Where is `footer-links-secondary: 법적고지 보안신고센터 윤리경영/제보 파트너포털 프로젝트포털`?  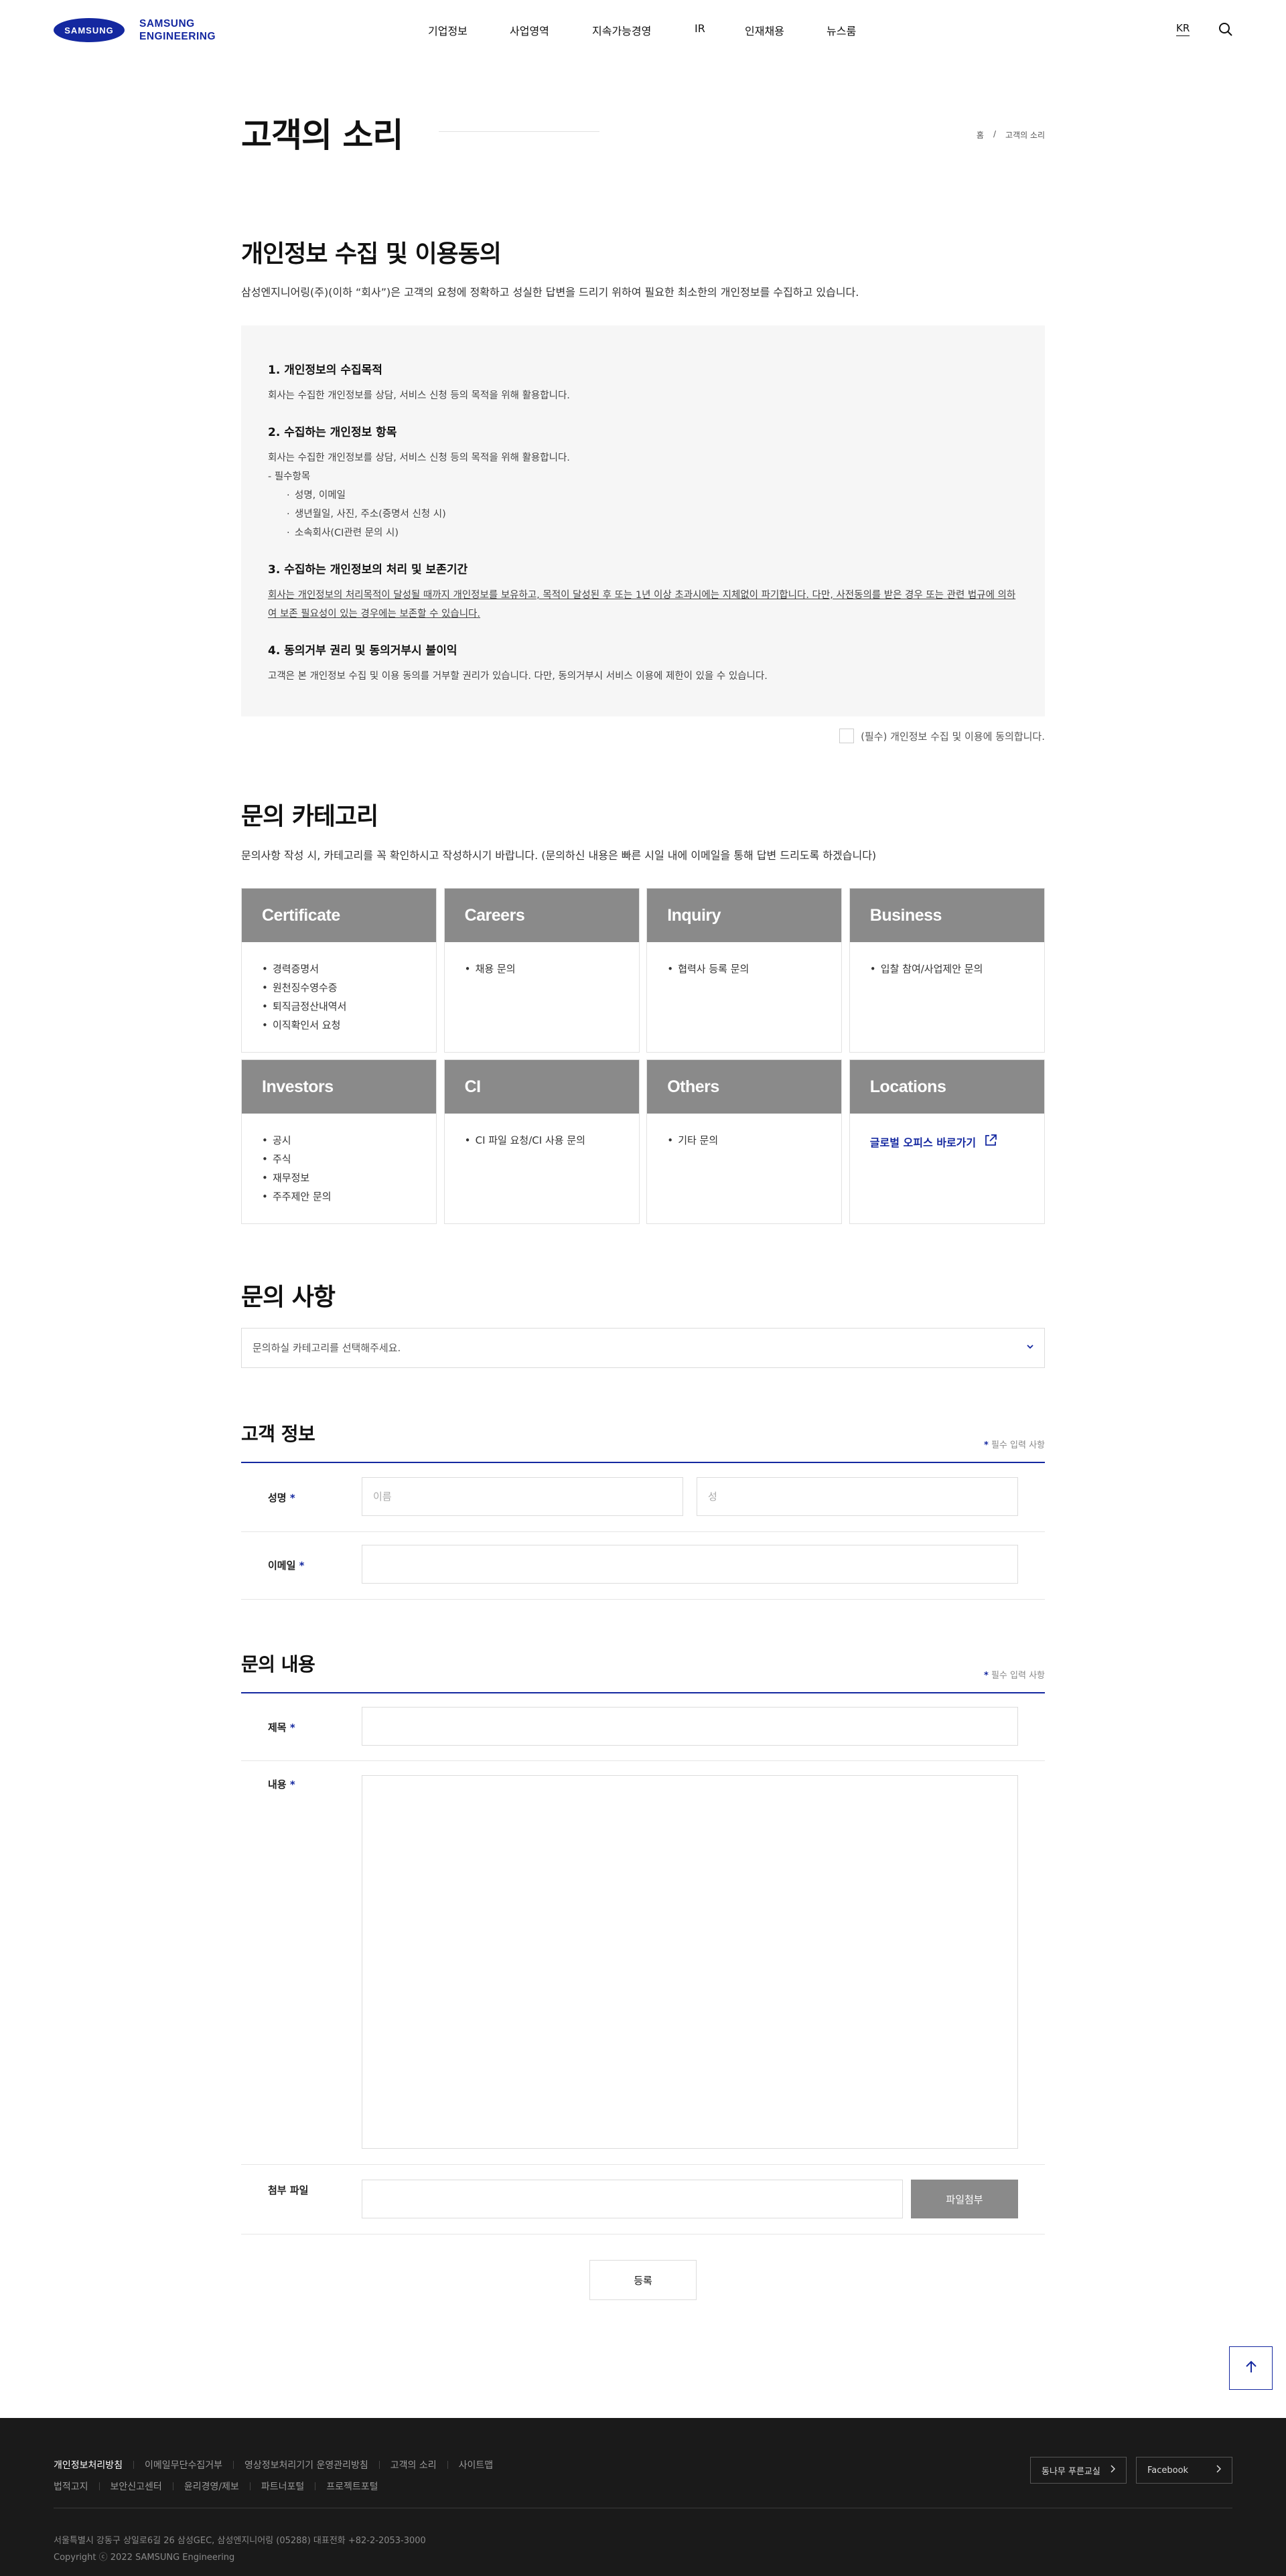 footer-links-secondary: 법적고지 보안신고센터 윤리경영/제보 파트너포털 프로젝트포털 is located at coordinates (216, 2486).